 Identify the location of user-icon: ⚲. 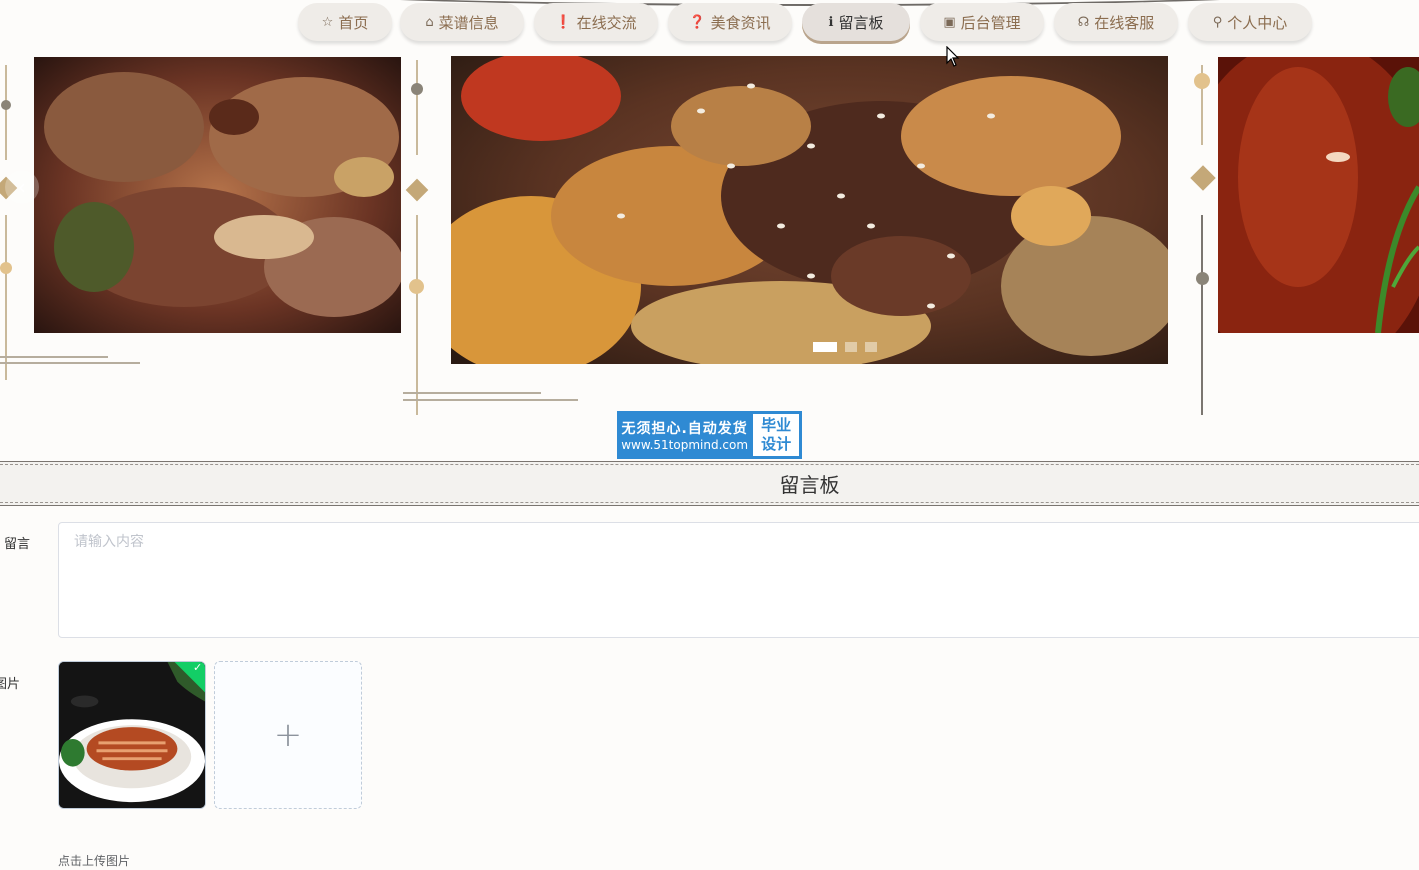
(1217, 22).